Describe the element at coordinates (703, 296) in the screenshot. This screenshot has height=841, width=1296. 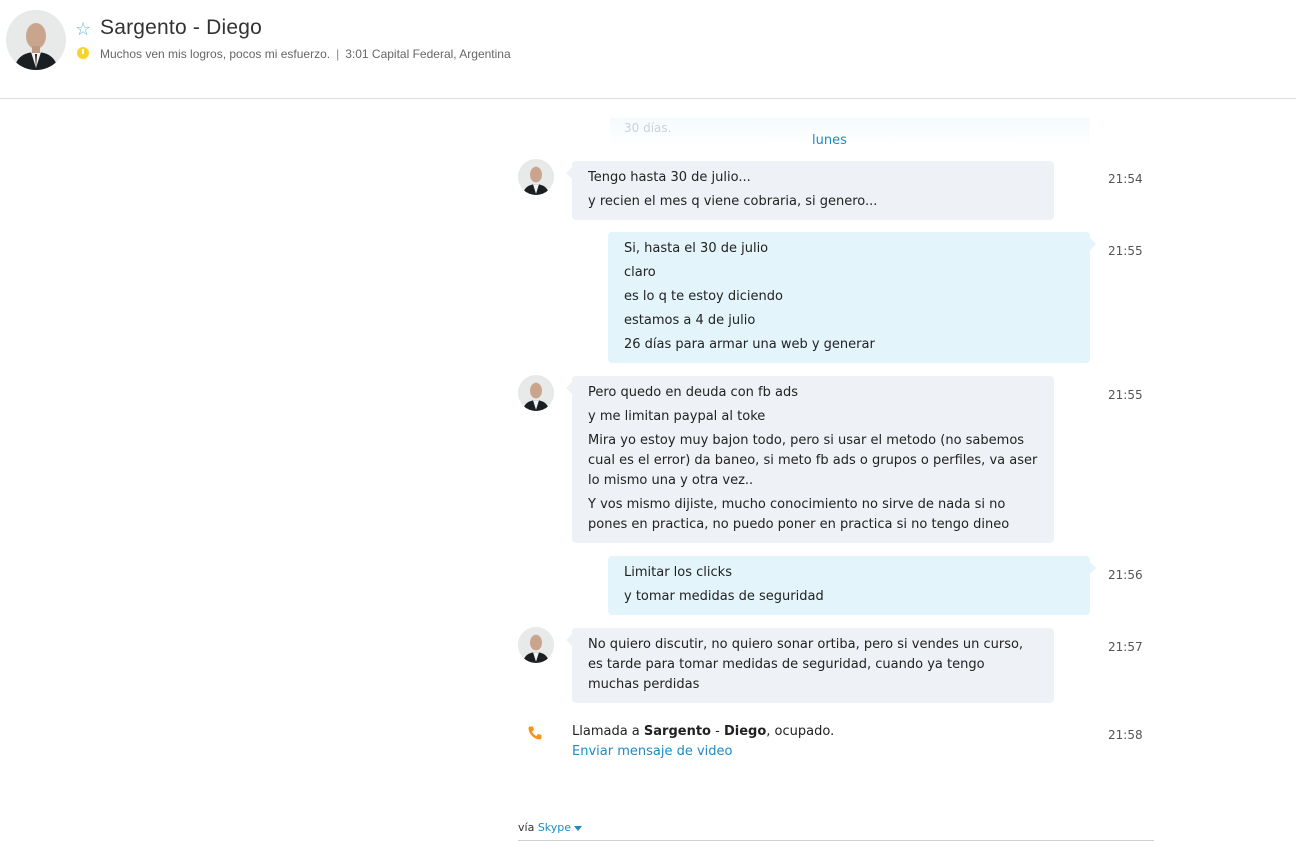
I see `message-line: es lo q te estoy diciendo` at that location.